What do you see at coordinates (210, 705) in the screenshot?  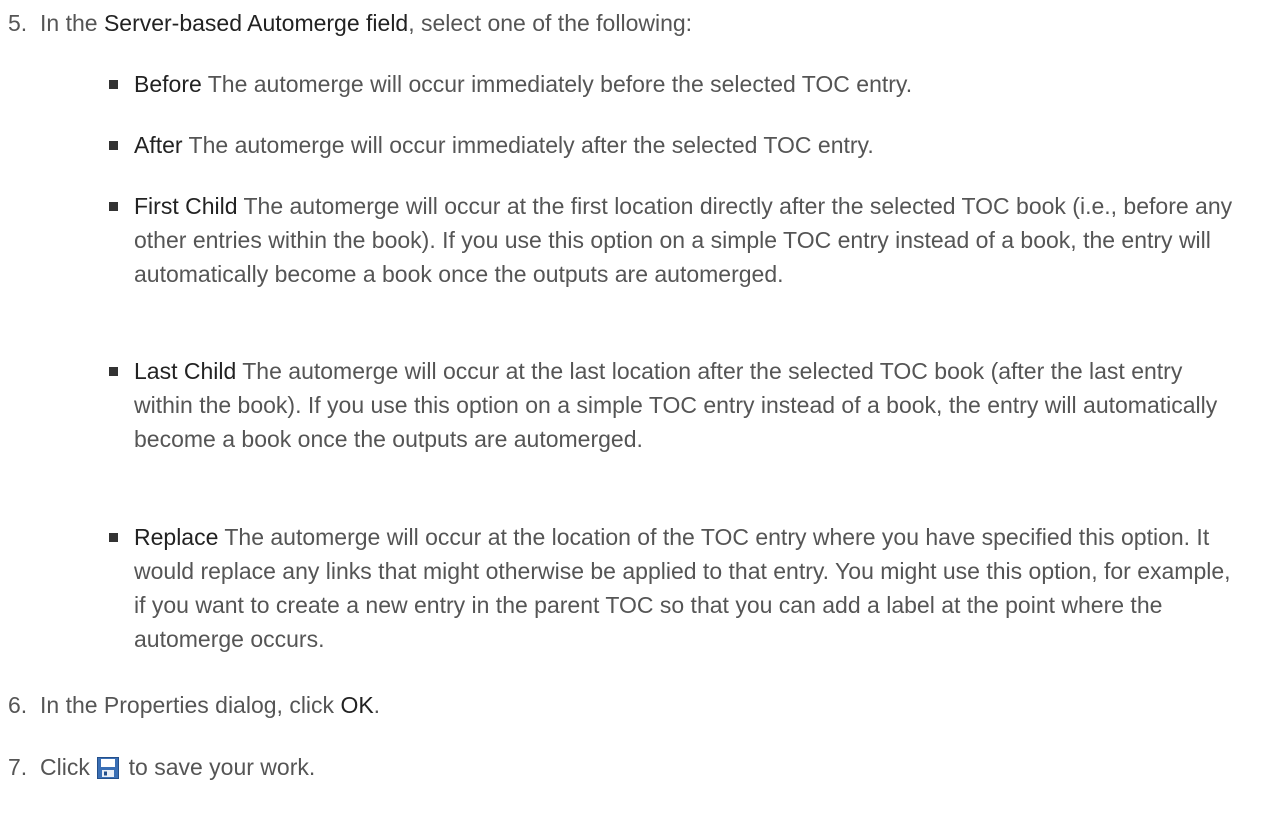 I see `step-text: In the Properties dialog, click OK.` at bounding box center [210, 705].